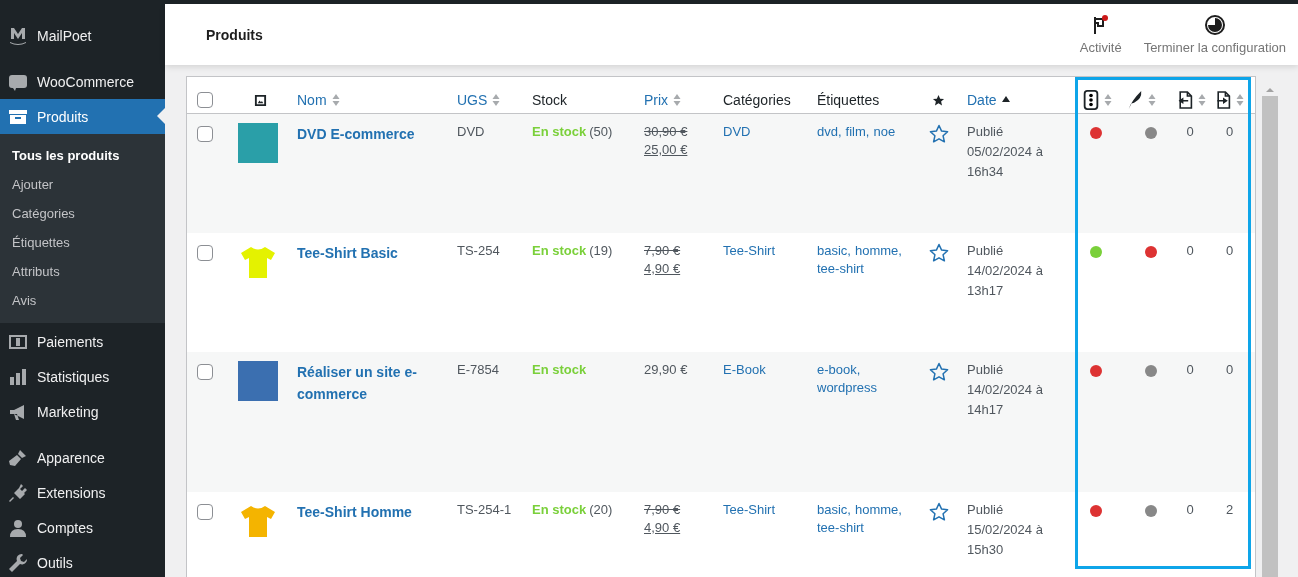  I want to click on outgoing-links-count: 2, so click(1229, 509).